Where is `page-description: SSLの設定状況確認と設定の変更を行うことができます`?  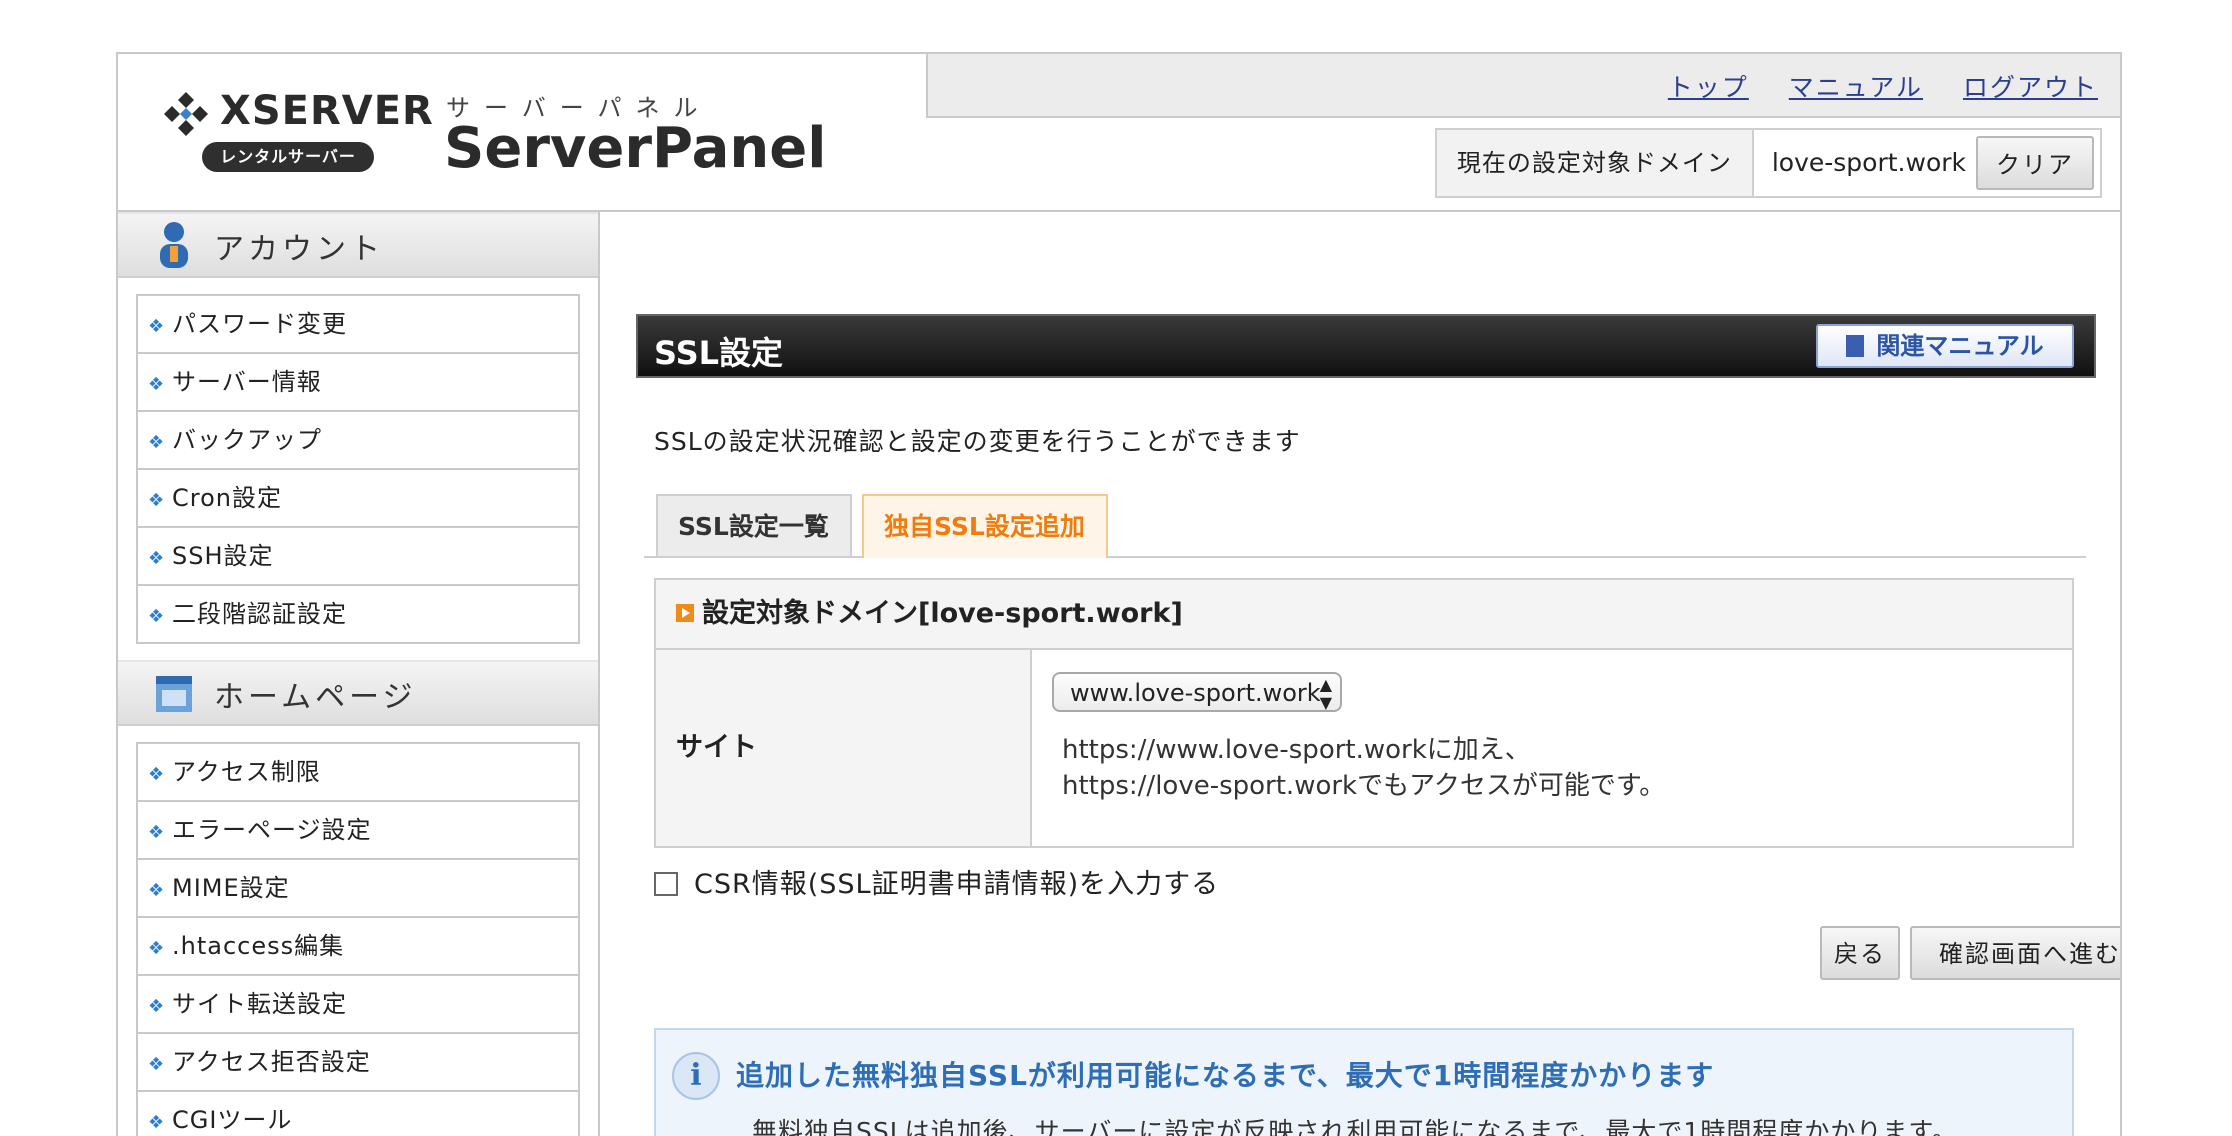 page-description: SSLの設定状況確認と設定の変更を行うことができます is located at coordinates (977, 441).